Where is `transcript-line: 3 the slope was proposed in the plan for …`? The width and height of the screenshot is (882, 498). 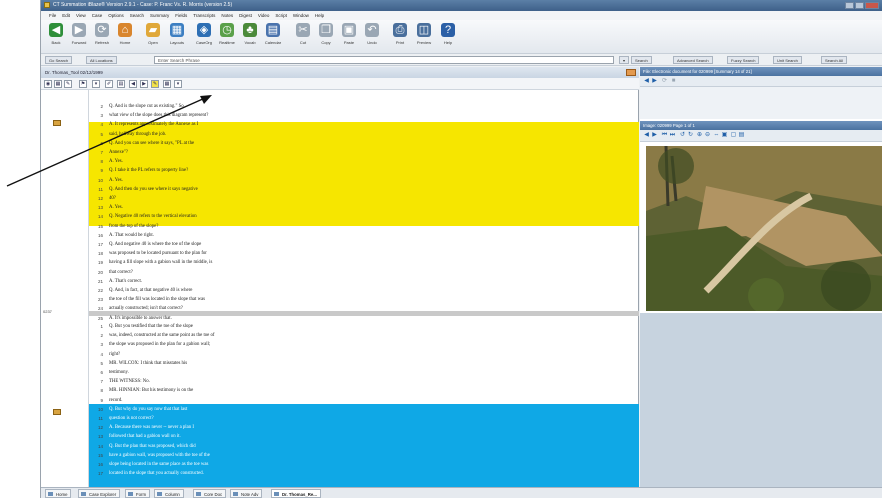
transcript-line: 3 the slope was proposed in the plan for … is located at coordinates (364, 345).